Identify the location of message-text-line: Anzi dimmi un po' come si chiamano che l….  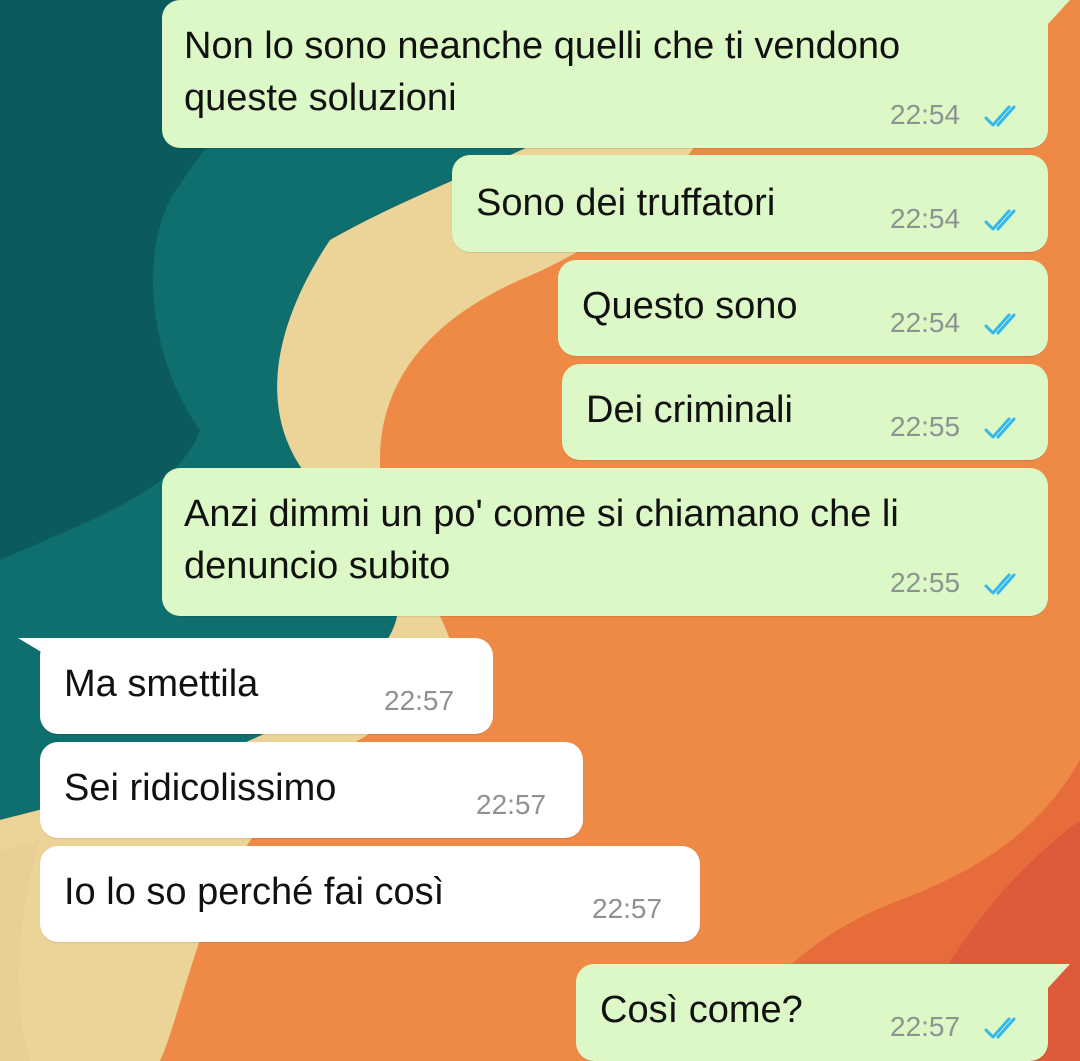
(541, 514).